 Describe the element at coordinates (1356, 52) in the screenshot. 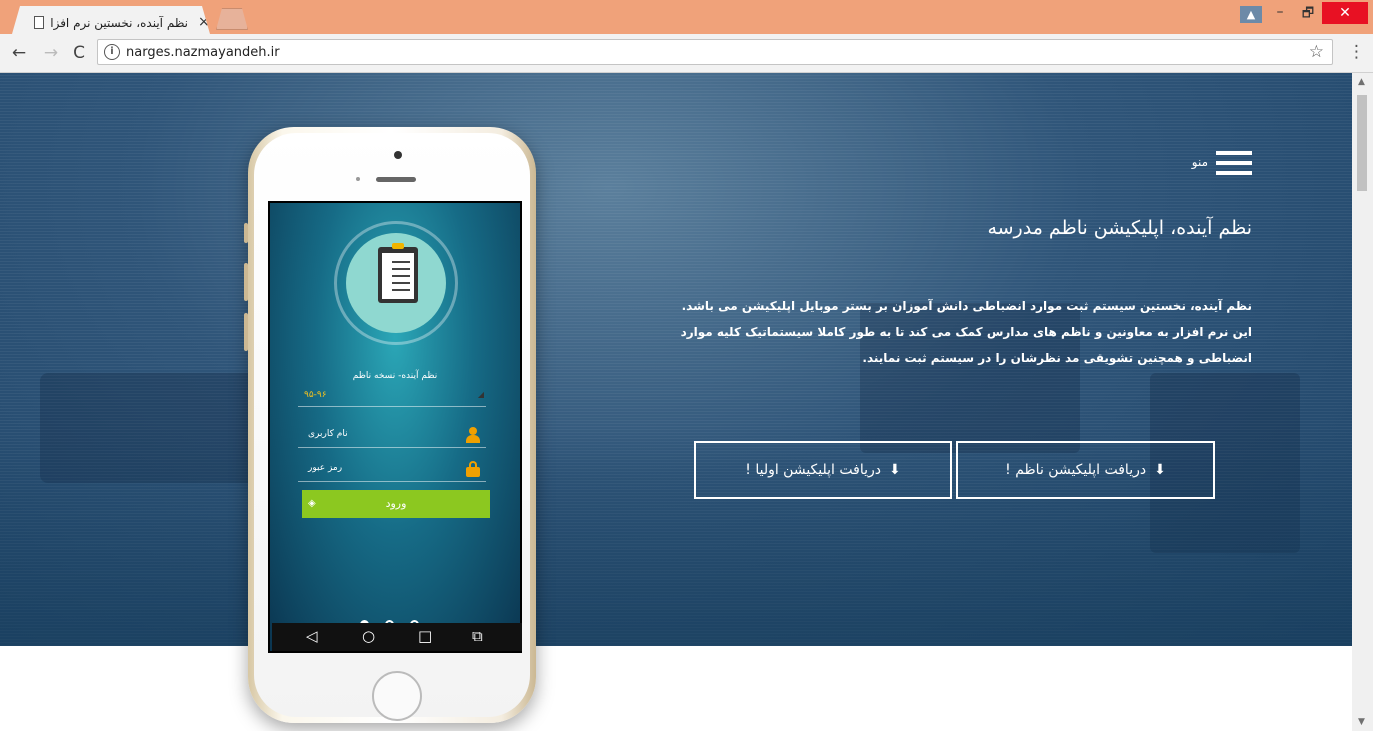

I see `browser-menu-icon: ⋮` at that location.